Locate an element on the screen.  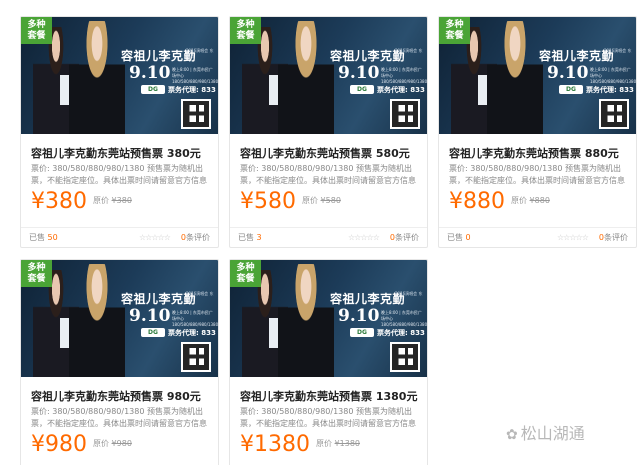
sold-count: 已售 0 is located at coordinates (459, 237).